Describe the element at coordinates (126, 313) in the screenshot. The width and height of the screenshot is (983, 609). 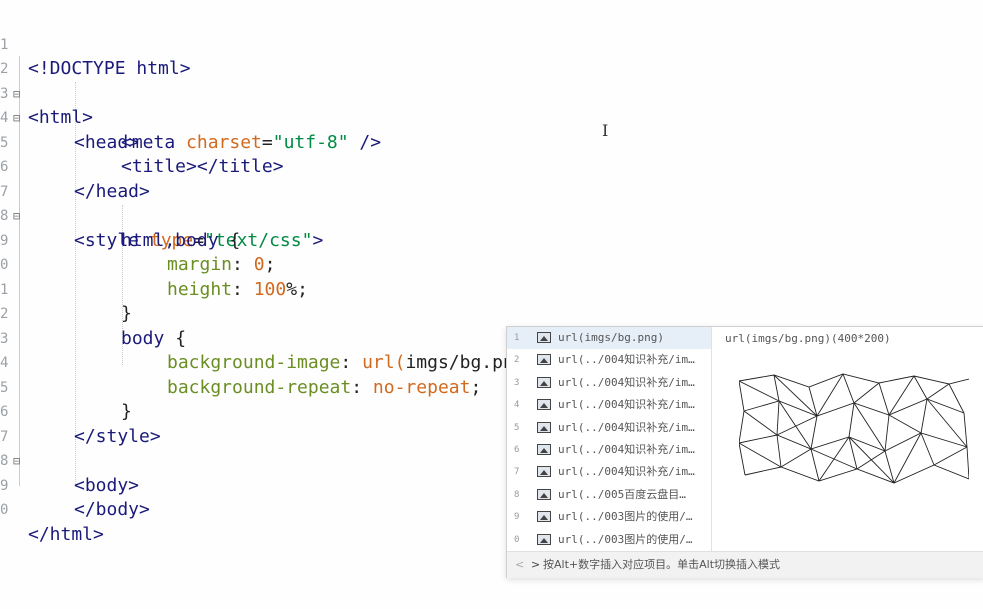
I see `brace: }` at that location.